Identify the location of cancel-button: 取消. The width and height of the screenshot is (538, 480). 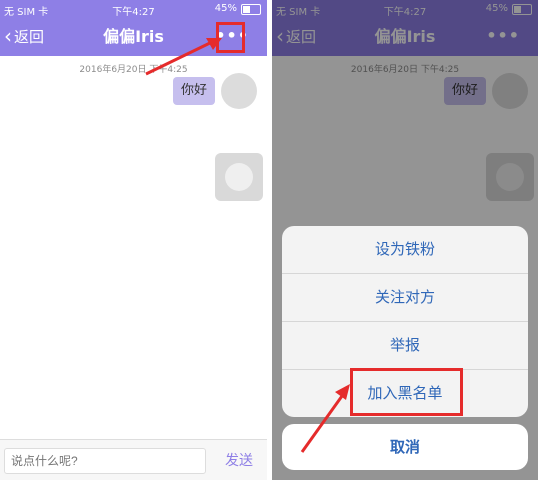
(405, 447).